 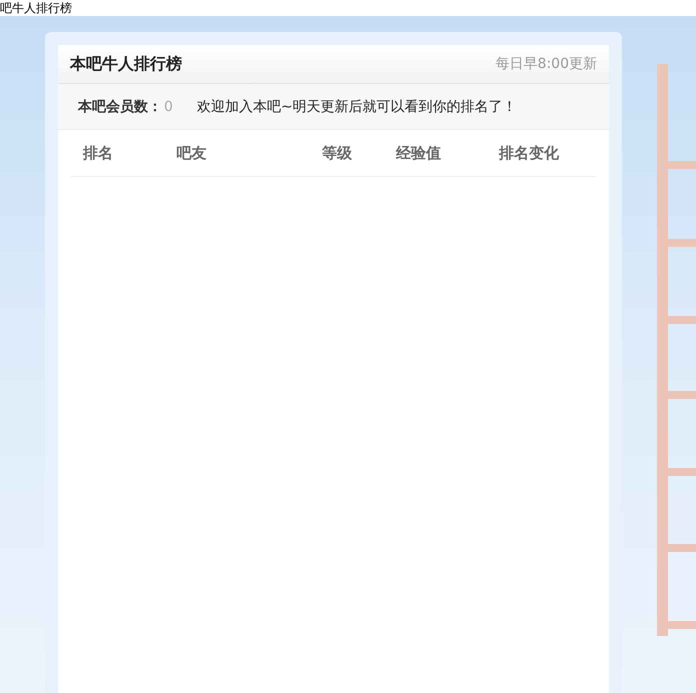 I want to click on member-count-label: 本吧会员数：, so click(x=120, y=107).